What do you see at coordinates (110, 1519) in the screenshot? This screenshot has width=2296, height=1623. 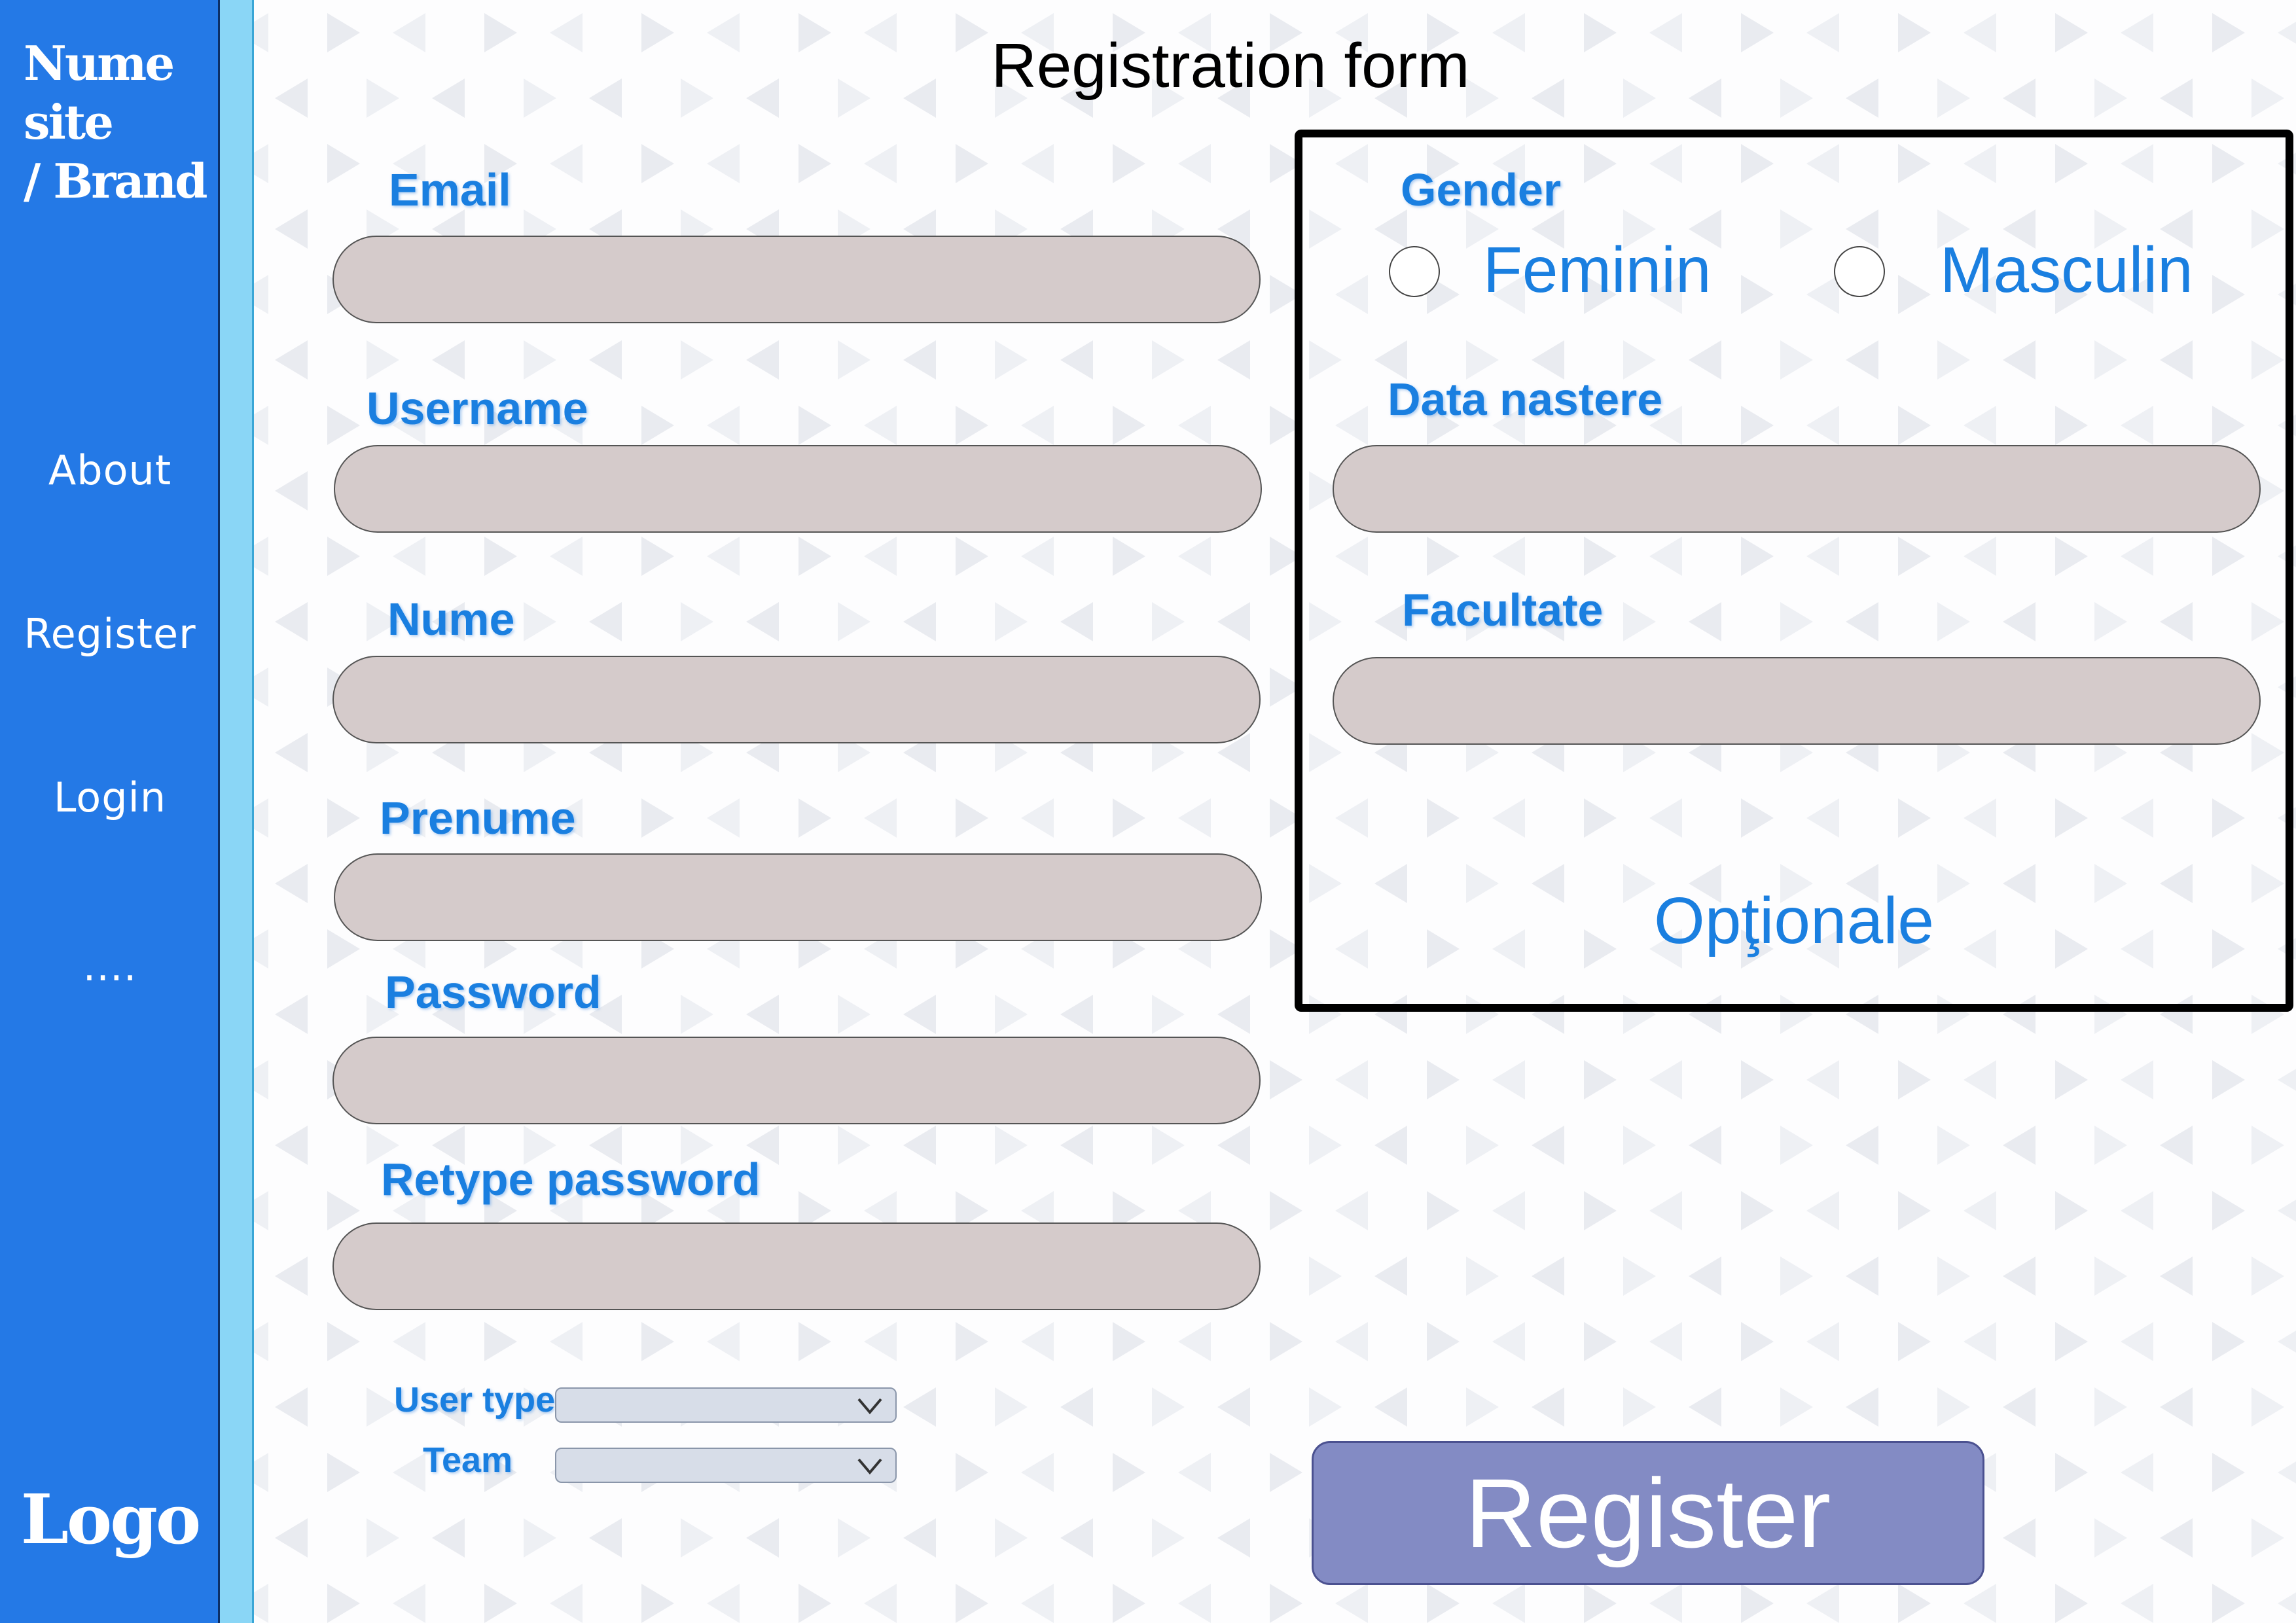 I see `logo: Logo` at bounding box center [110, 1519].